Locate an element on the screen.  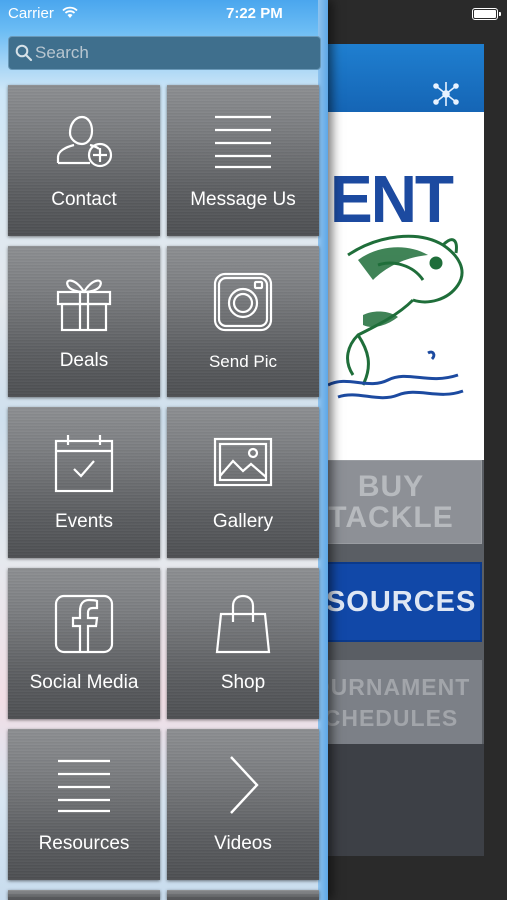
menu-tile-label: Videos is located at coordinates (243, 843).